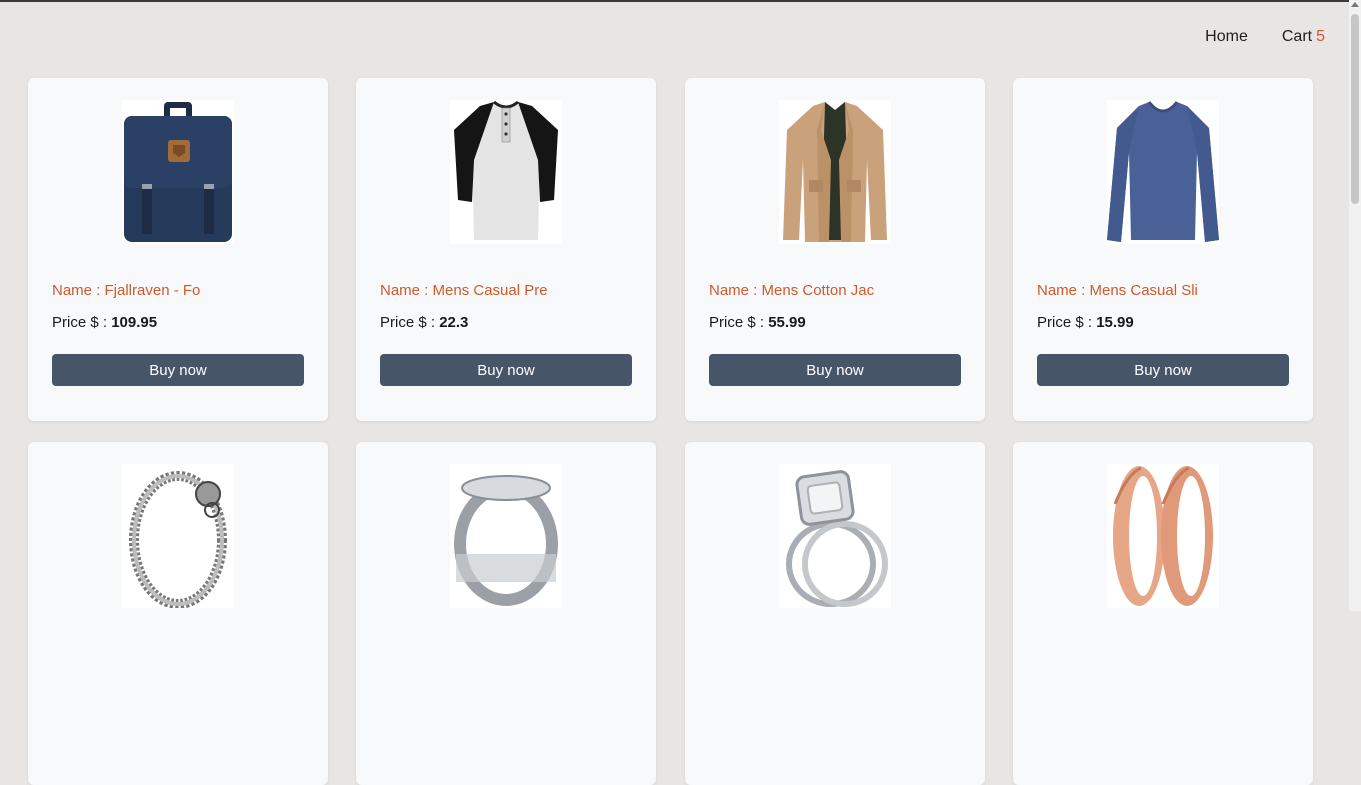 The height and width of the screenshot is (785, 1361). What do you see at coordinates (464, 290) in the screenshot?
I see `product-name: Name : Mens Casual Pre` at bounding box center [464, 290].